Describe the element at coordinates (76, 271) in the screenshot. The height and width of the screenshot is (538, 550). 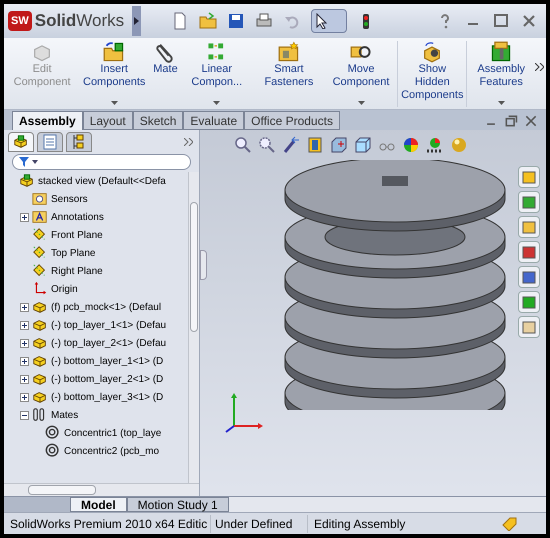
I see `tree-item: Right Plane` at that location.